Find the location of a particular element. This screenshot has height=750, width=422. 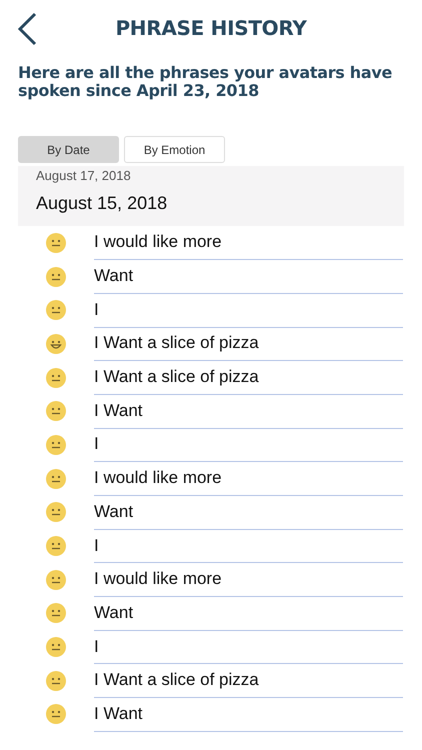

intro-text: Here are all the phrases your avatars have spoken since April 23, 2018 is located at coordinates (206, 82).